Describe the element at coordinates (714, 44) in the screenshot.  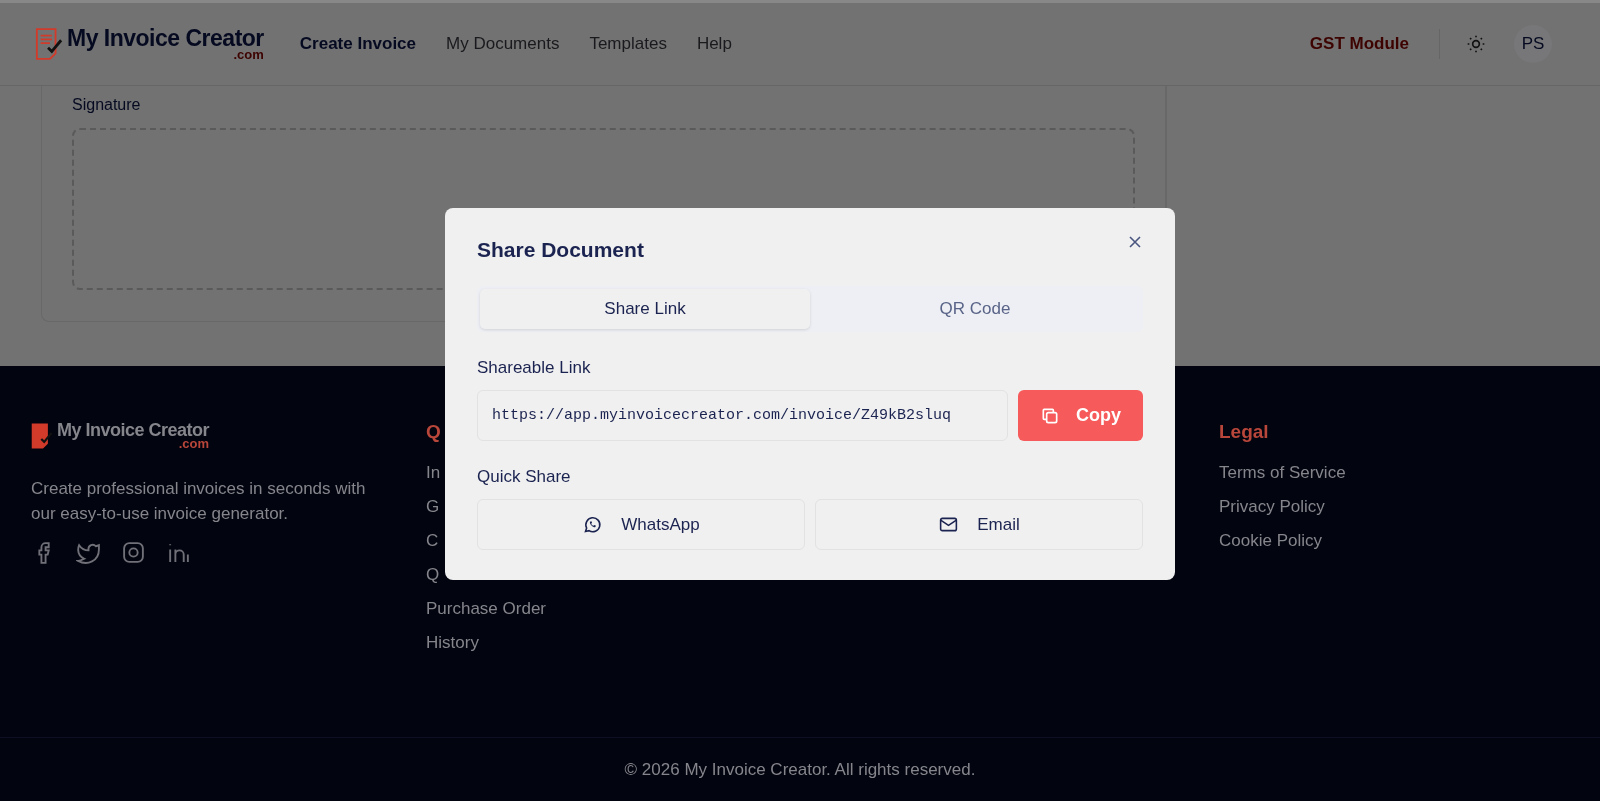
I see `nav-link: Help` at that location.